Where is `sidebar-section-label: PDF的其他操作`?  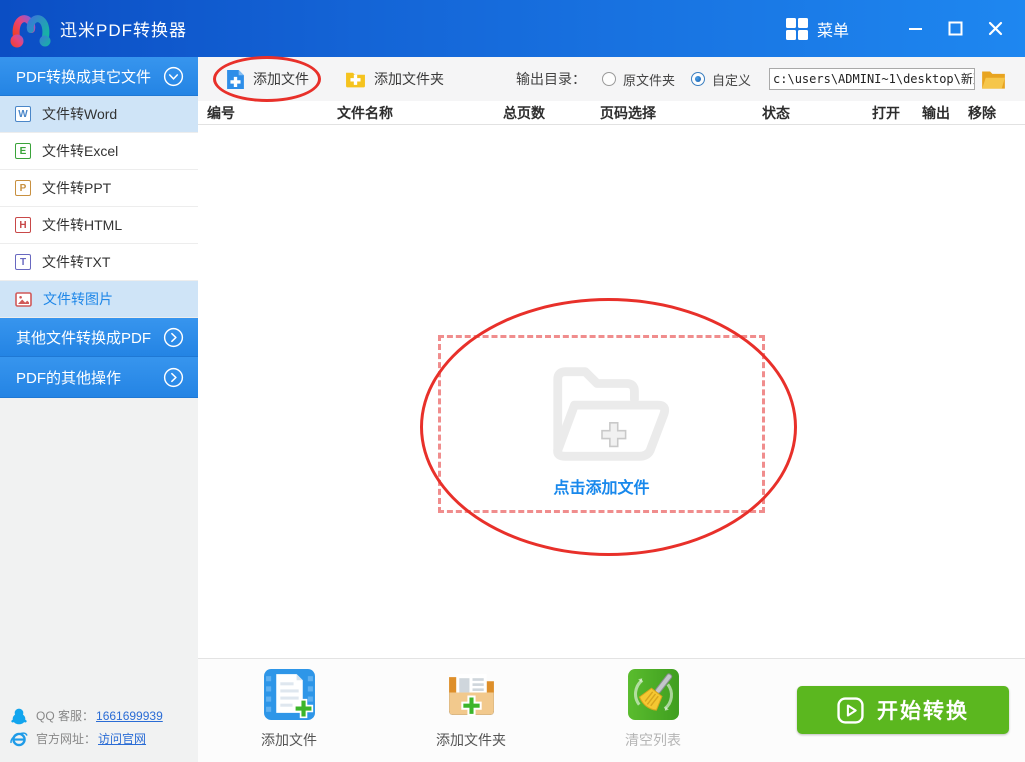 sidebar-section-label: PDF的其他操作 is located at coordinates (69, 378).